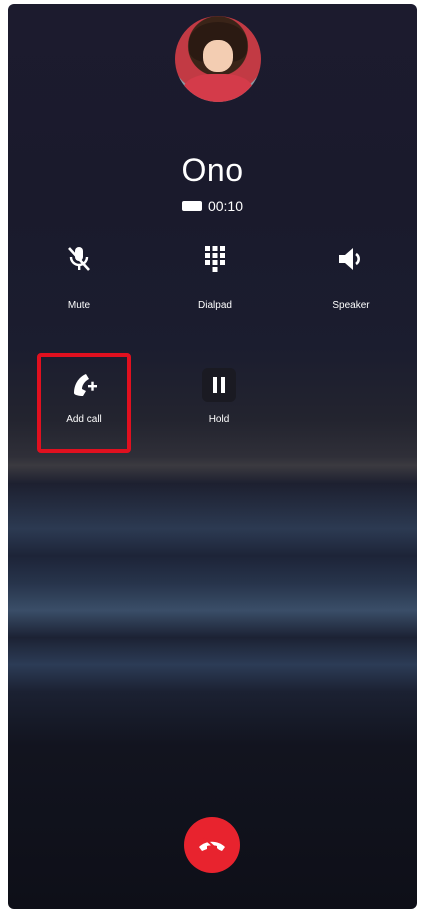  What do you see at coordinates (191, 206) in the screenshot?
I see `hd-voice-icon` at bounding box center [191, 206].